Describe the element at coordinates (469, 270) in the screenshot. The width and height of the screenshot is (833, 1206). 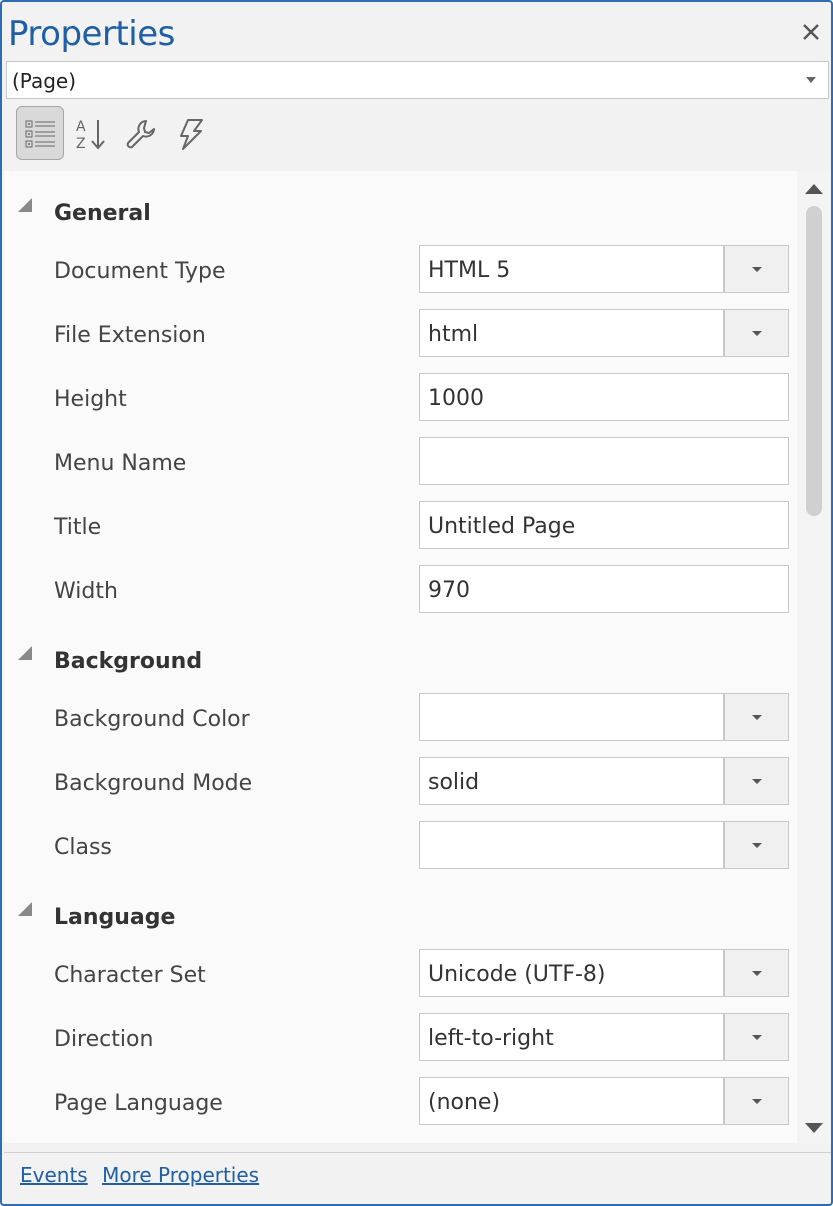
I see `field-value: HTML 5` at that location.